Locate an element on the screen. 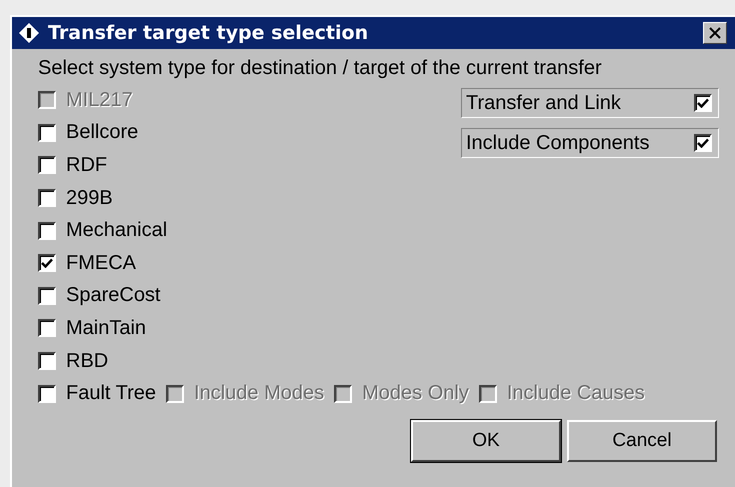 This screenshot has height=487, width=735. checkbox-label: Fault Tree is located at coordinates (111, 394).